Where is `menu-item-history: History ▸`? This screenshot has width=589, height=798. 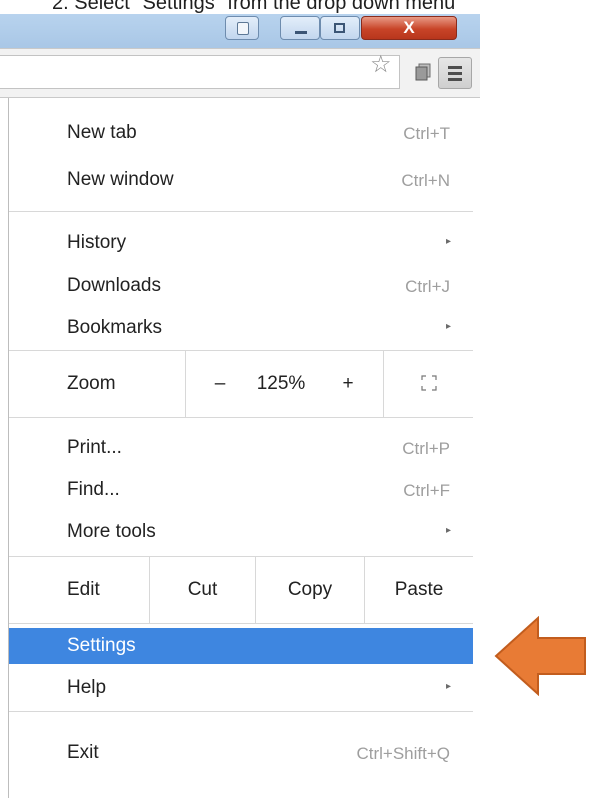 menu-item-history: History ▸ is located at coordinates (241, 243).